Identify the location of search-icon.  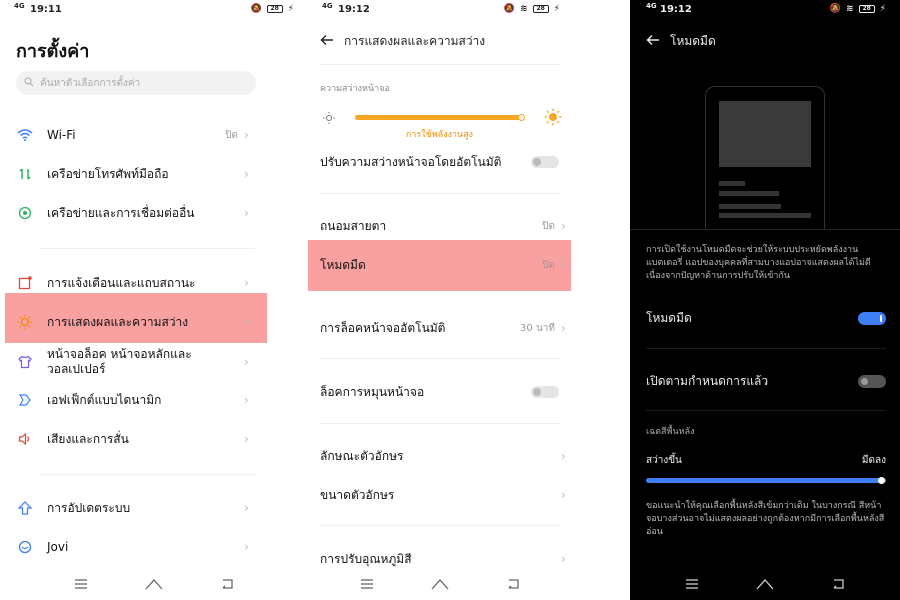
(29, 83).